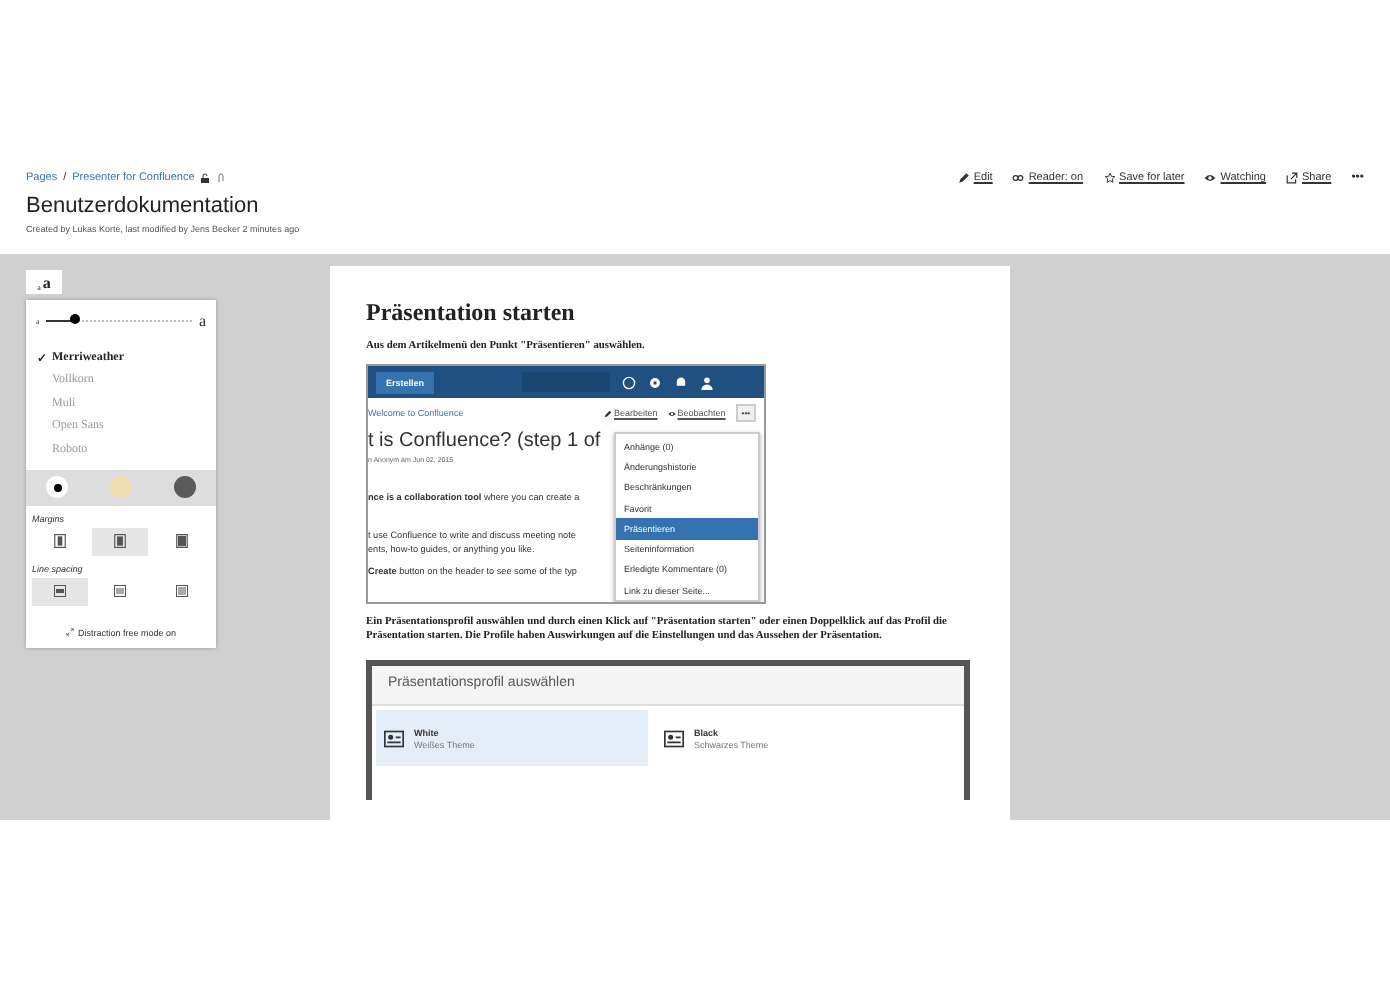 The image size is (1390, 988). Describe the element at coordinates (1109, 178) in the screenshot. I see `star-icon` at that location.